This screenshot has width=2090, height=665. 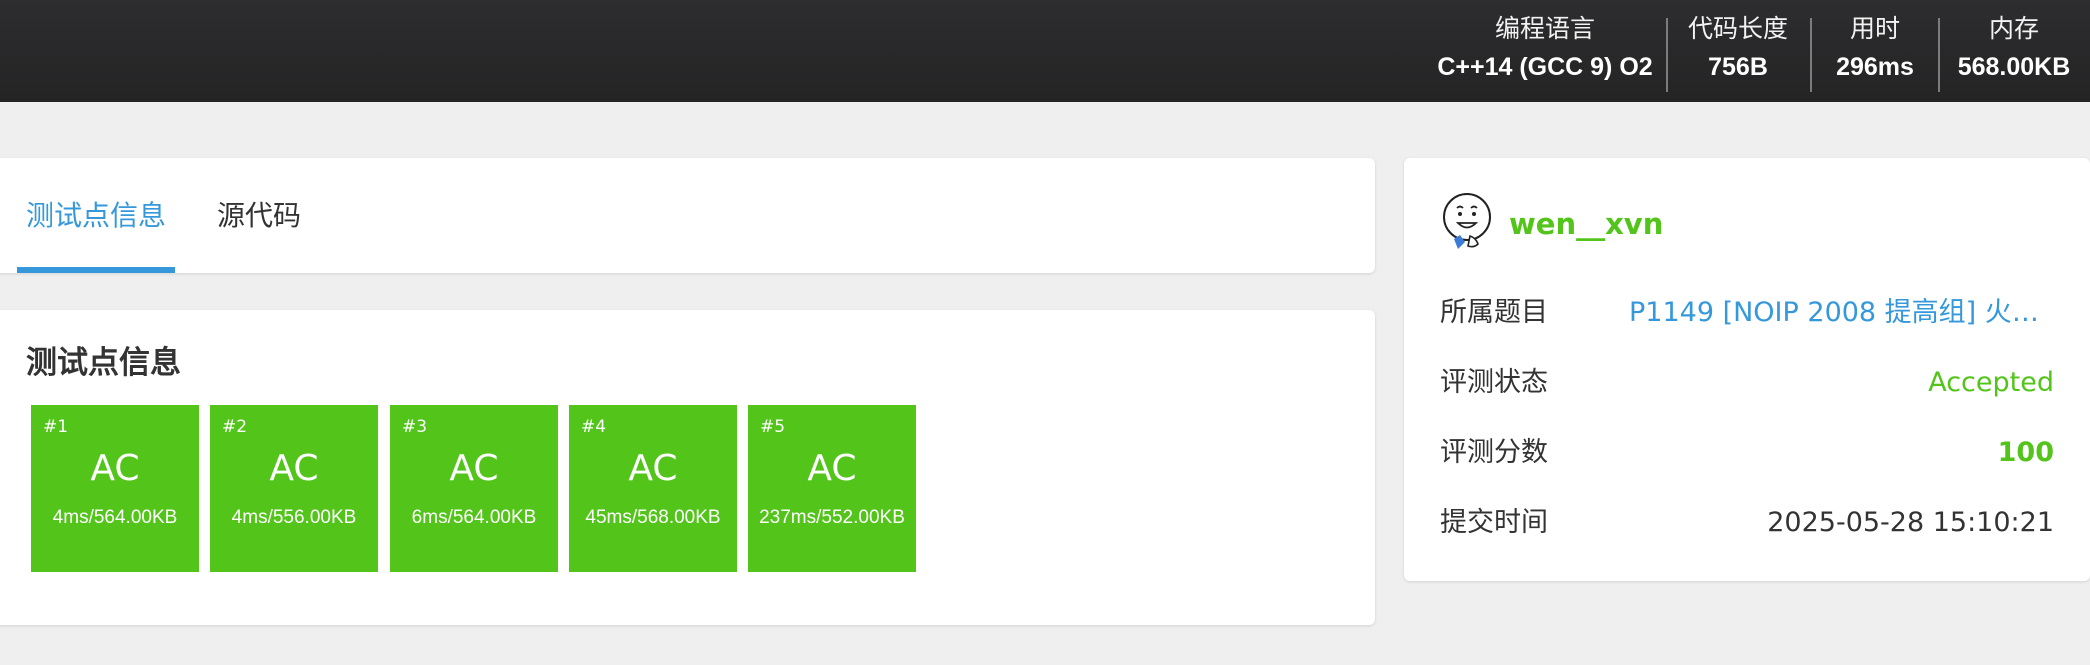 I want to click on stat-language-value: C++14 (GCC 9) O2, so click(x=1545, y=67).